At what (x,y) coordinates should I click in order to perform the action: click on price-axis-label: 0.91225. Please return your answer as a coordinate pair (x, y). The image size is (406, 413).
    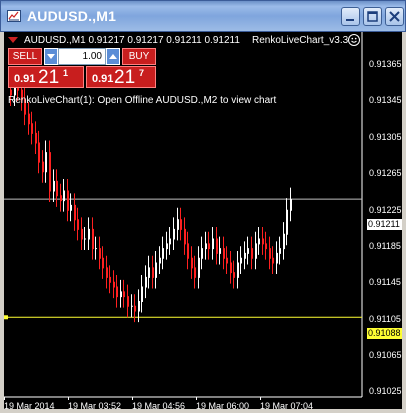
    Looking at the image, I should click on (385, 210).